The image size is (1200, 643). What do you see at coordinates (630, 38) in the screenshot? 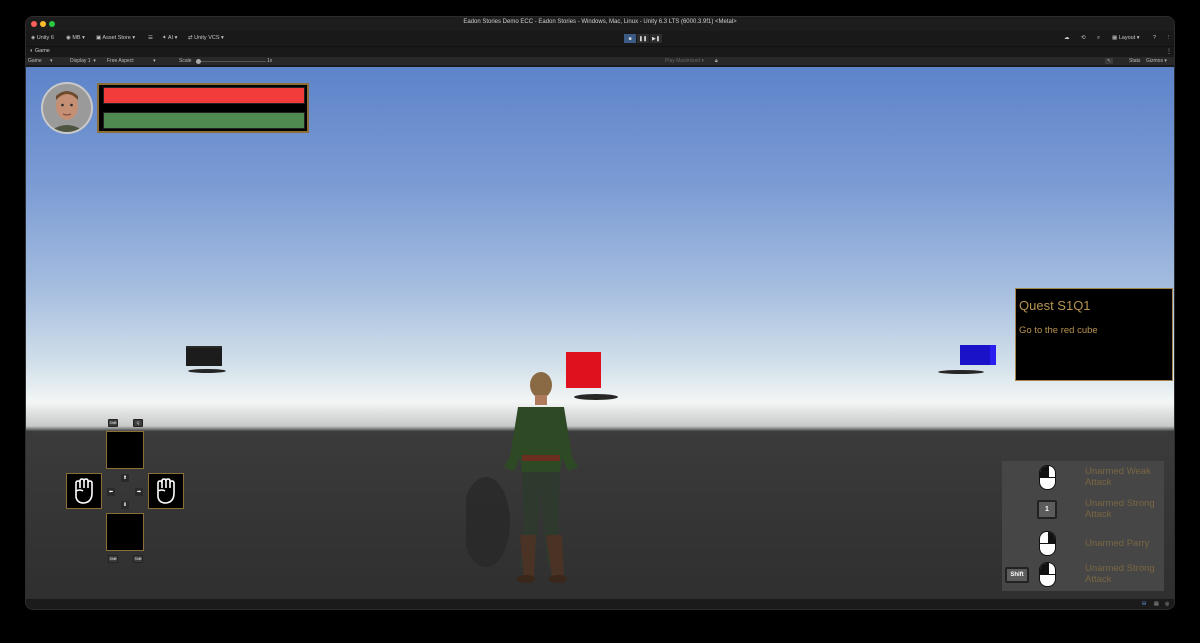
I see `stop-button: ■` at bounding box center [630, 38].